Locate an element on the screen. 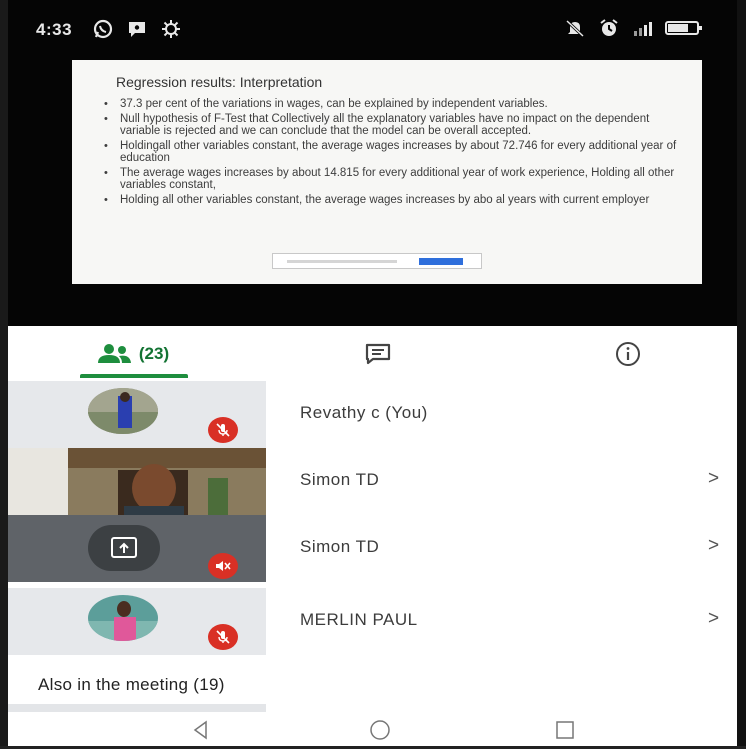 This screenshot has width=746, height=749. home-icon is located at coordinates (380, 730).